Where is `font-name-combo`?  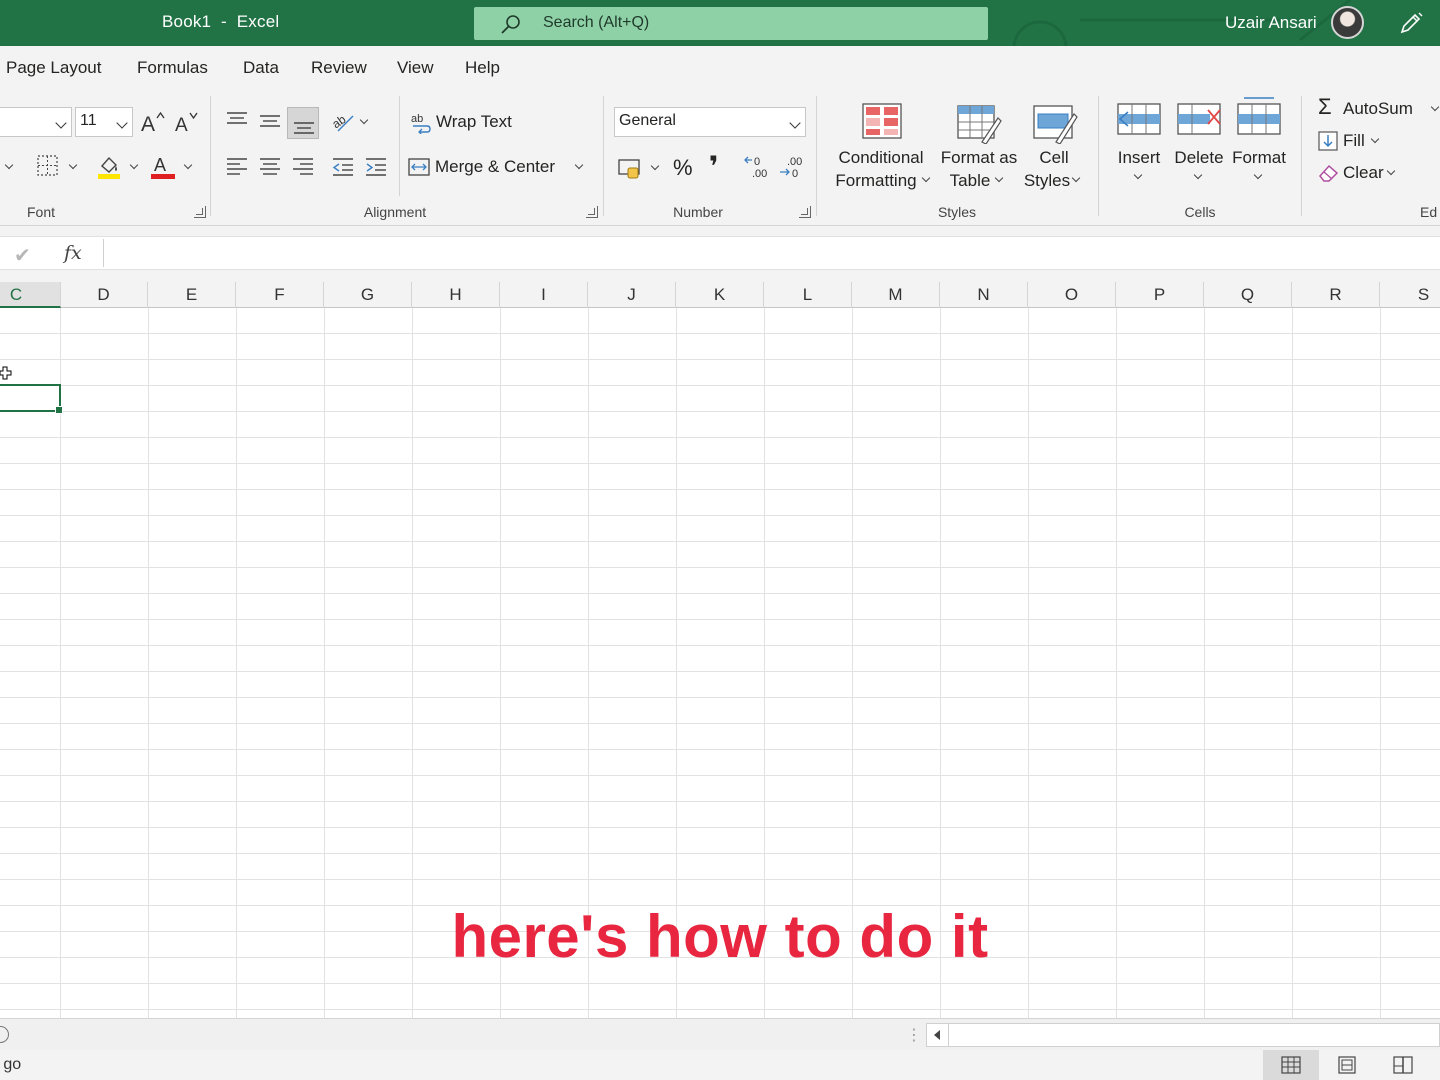 font-name-combo is located at coordinates (36, 122).